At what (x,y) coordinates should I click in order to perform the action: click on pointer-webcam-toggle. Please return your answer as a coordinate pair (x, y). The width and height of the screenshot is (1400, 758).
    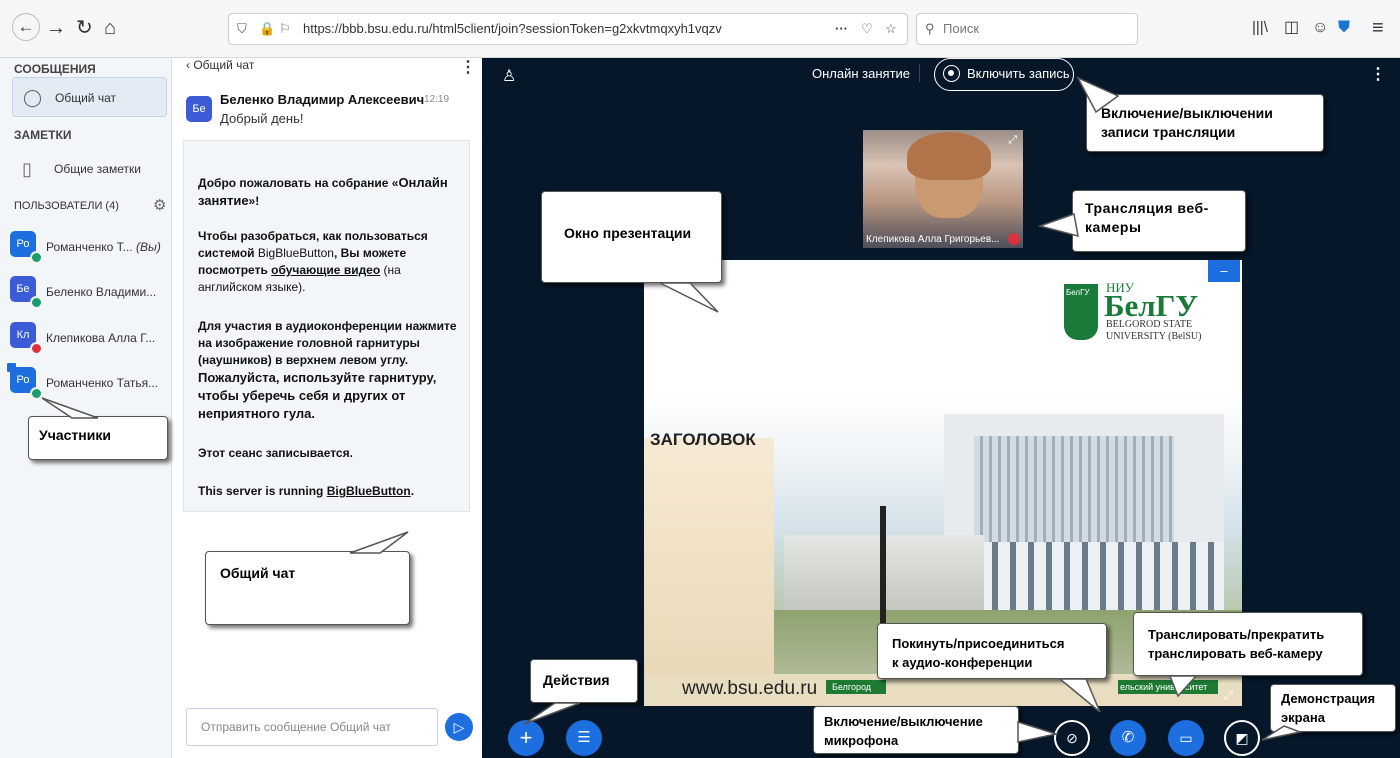
    Looking at the image, I should click on (1183, 686).